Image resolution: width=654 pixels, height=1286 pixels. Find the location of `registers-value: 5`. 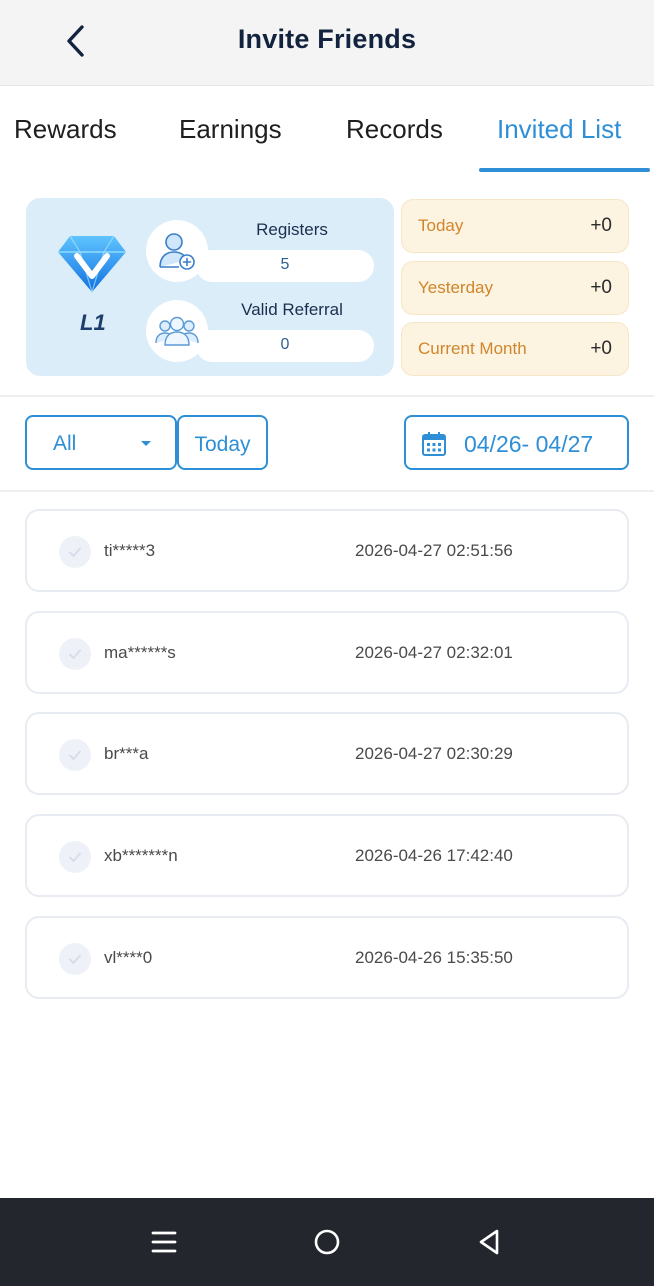

registers-value: 5 is located at coordinates (285, 264).